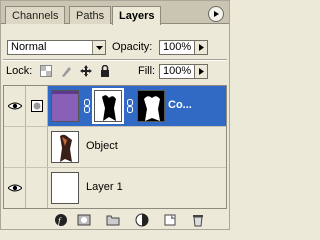  What do you see at coordinates (170, 220) in the screenshot?
I see `new-layer-icon` at bounding box center [170, 220].